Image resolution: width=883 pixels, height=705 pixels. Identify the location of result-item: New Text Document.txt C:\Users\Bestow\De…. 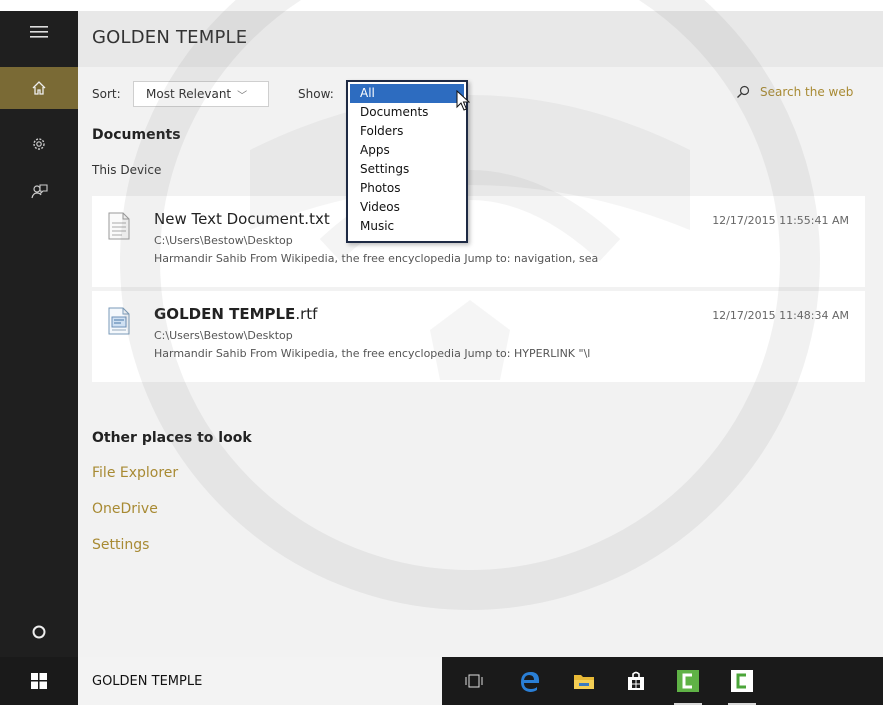
(478, 241).